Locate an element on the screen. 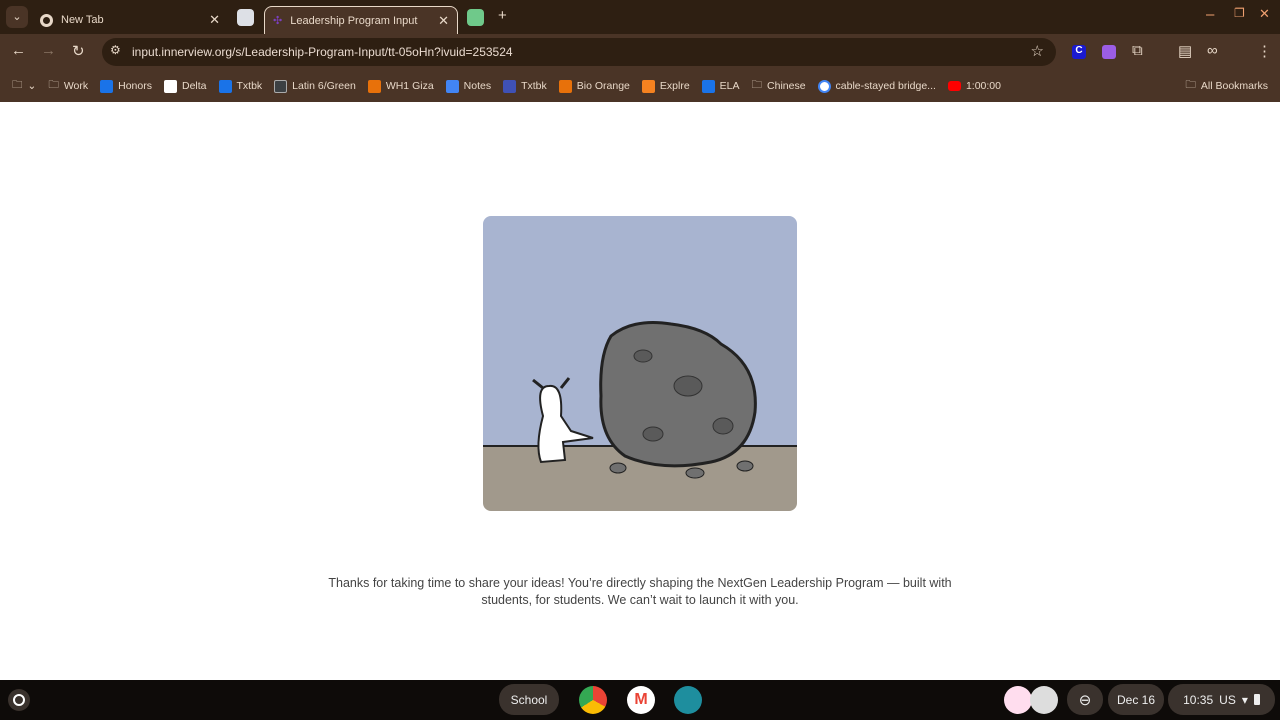 The image size is (1280, 720). tab-group-gray is located at coordinates (245, 17).